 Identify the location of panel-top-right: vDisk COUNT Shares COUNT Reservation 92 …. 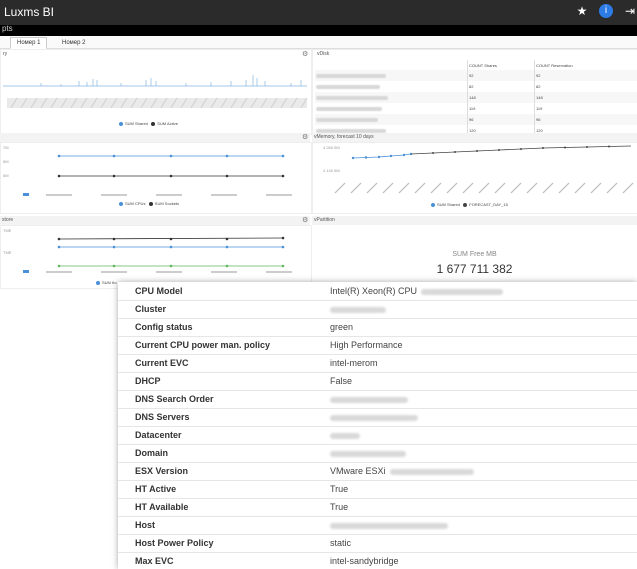
(474, 92).